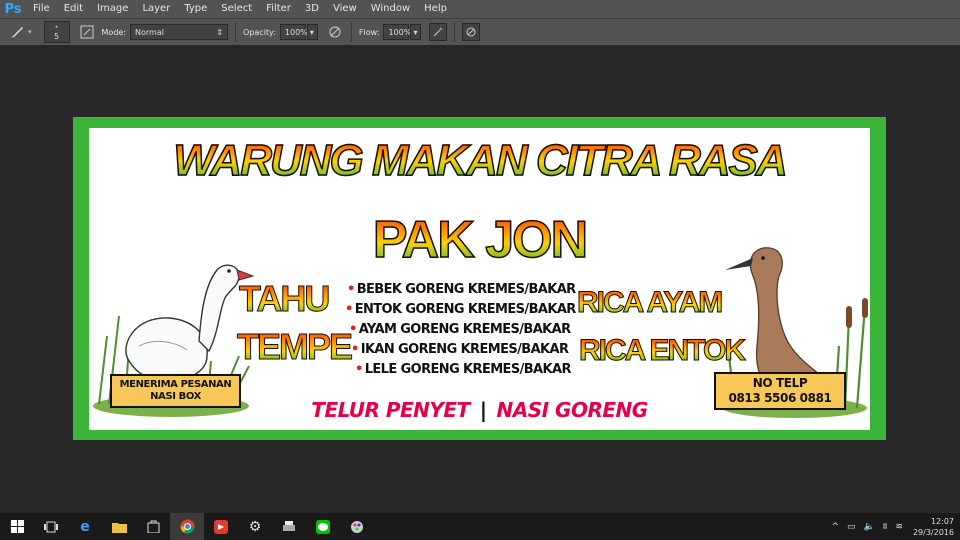 Image resolution: width=960 pixels, height=540 pixels. Describe the element at coordinates (195, 9) in the screenshot. I see `menu-type: Type` at that location.